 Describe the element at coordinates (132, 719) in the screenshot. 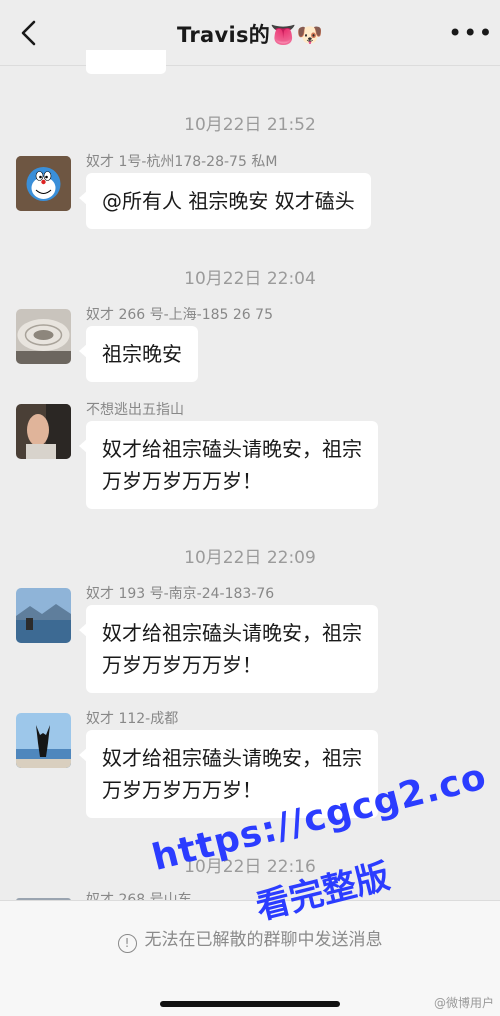

I see `sender-name: 奴才 112-成都` at that location.